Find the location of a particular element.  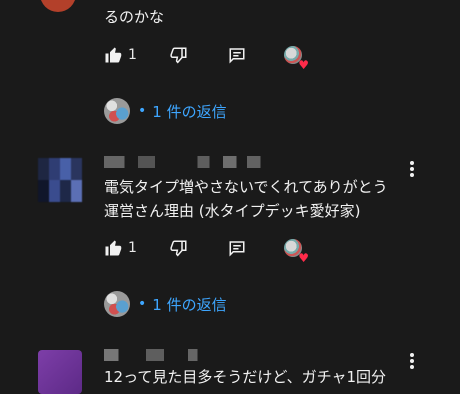

comment-text-line-2: 運営さん理由 (水タイプデッキ愛好家) is located at coordinates (232, 211).